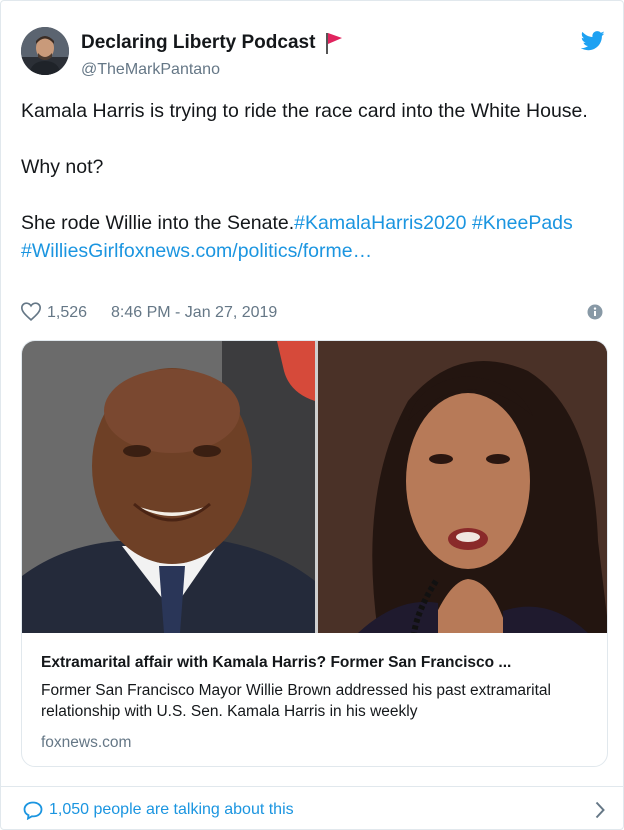  I want to click on like-count: 1,526, so click(67, 313).